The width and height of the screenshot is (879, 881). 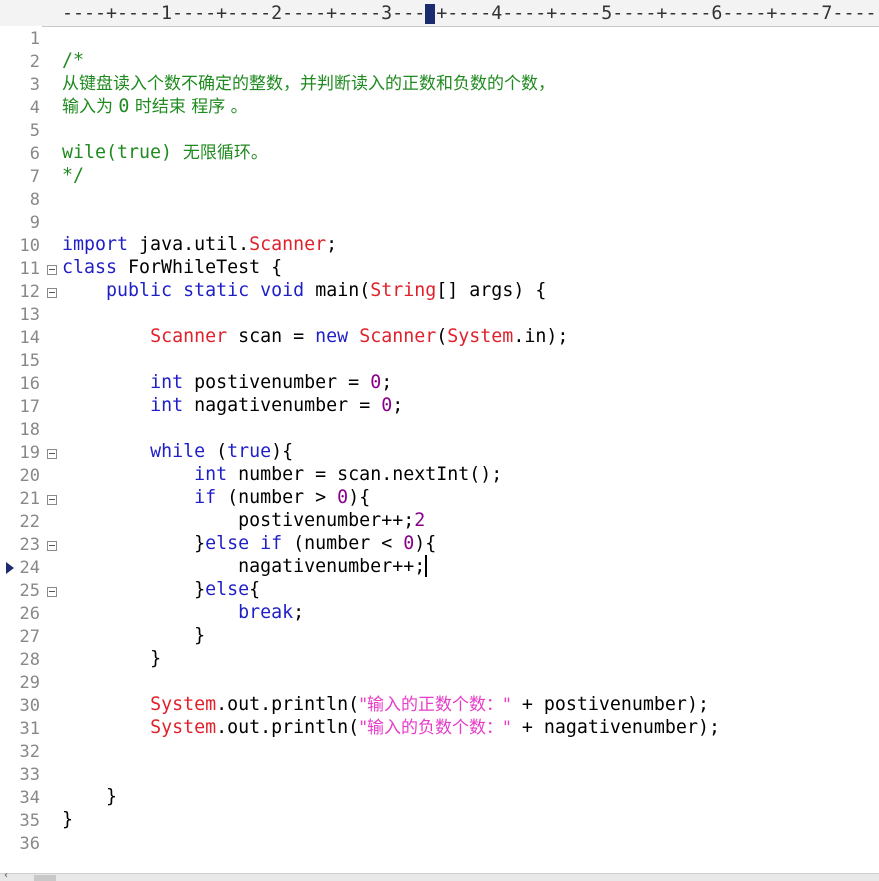 I want to click on line-number: 27, so click(x=29, y=637).